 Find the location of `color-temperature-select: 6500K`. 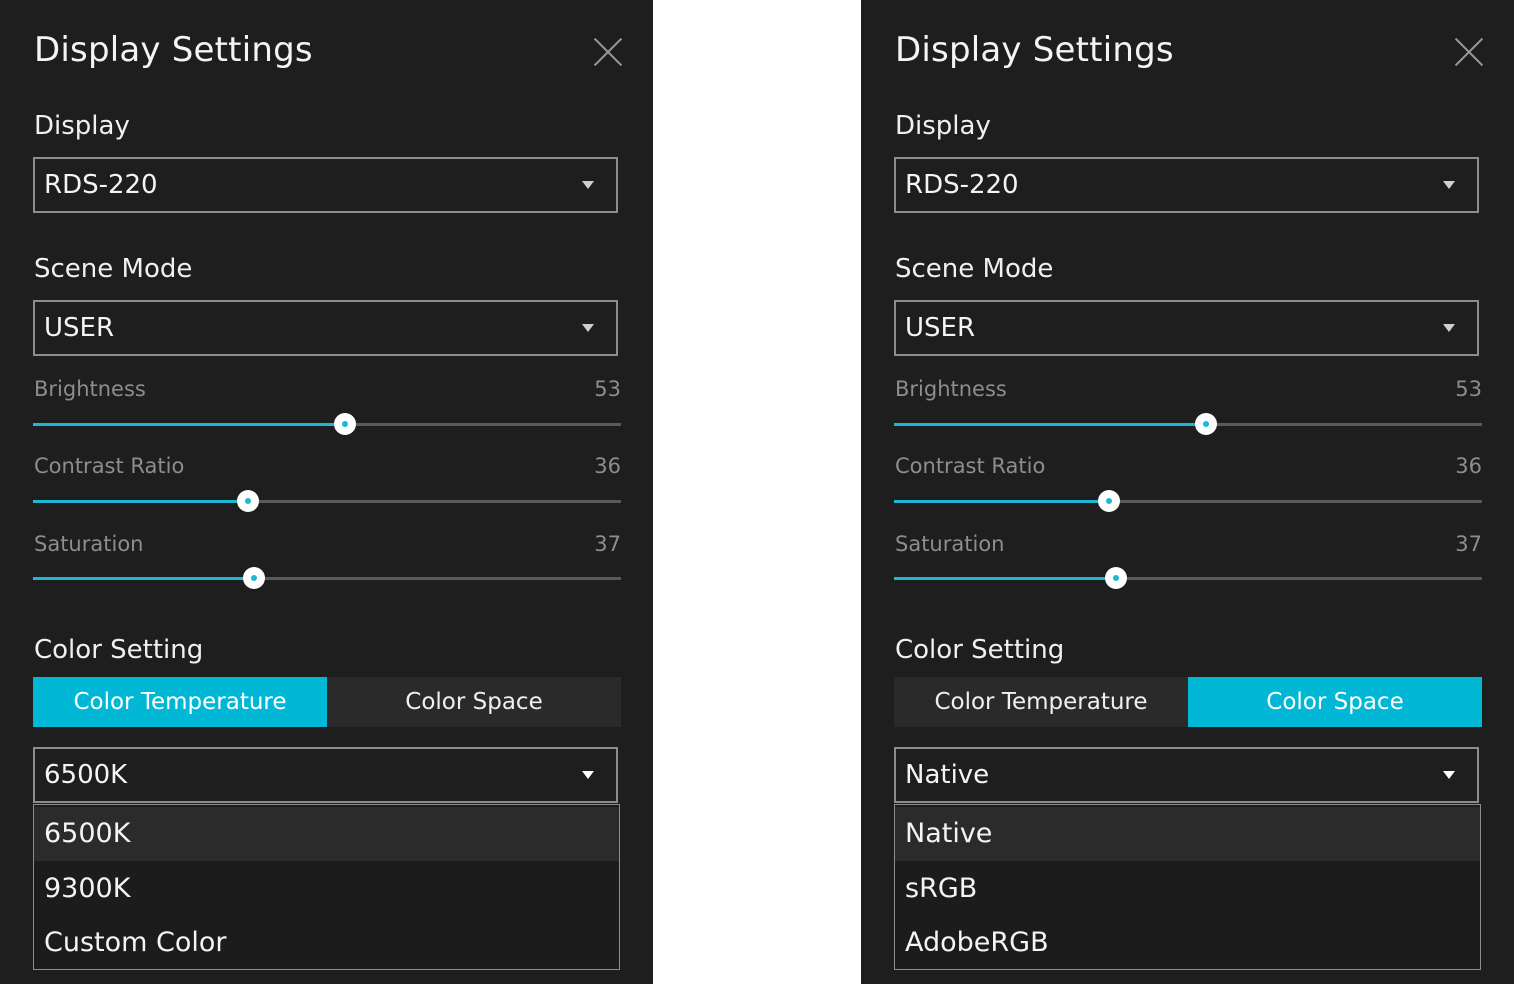

color-temperature-select: 6500K is located at coordinates (325, 775).